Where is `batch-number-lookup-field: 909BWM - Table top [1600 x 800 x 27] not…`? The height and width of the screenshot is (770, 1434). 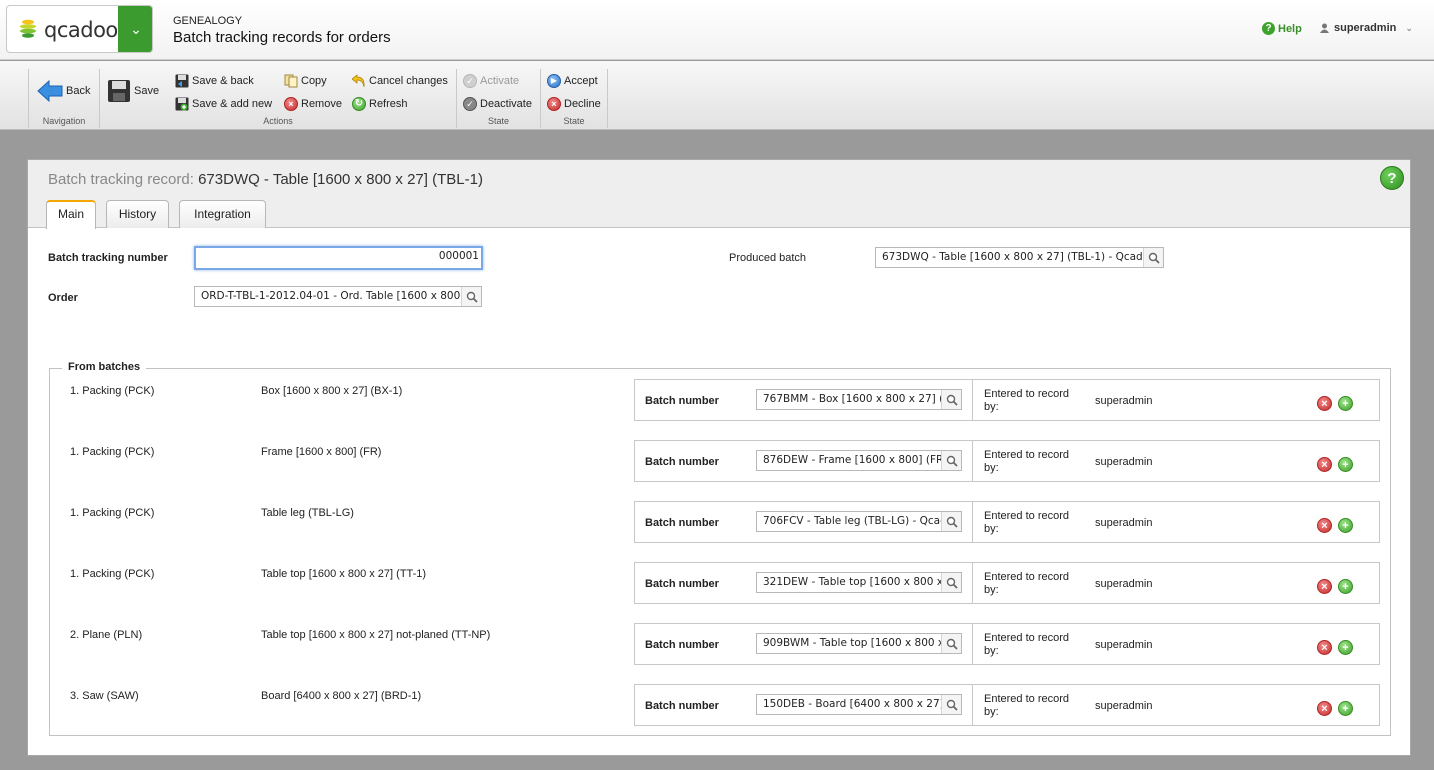 batch-number-lookup-field: 909BWM - Table top [1600 x 800 x 27] not… is located at coordinates (859, 643).